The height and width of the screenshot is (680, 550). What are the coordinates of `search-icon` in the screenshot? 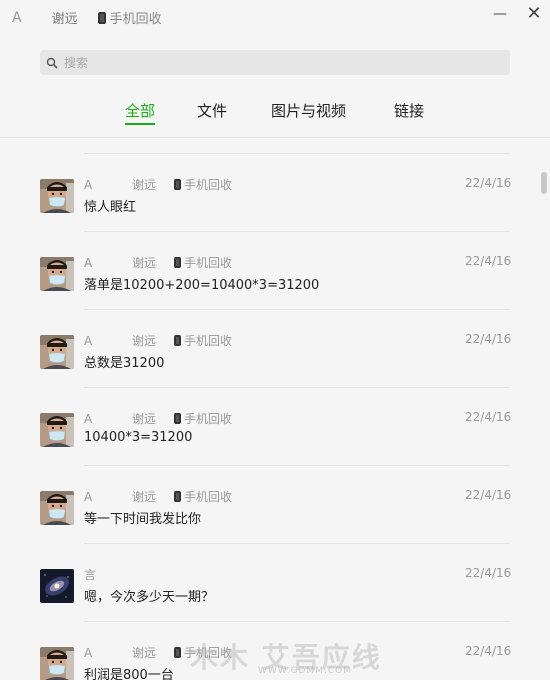 It's located at (52, 63).